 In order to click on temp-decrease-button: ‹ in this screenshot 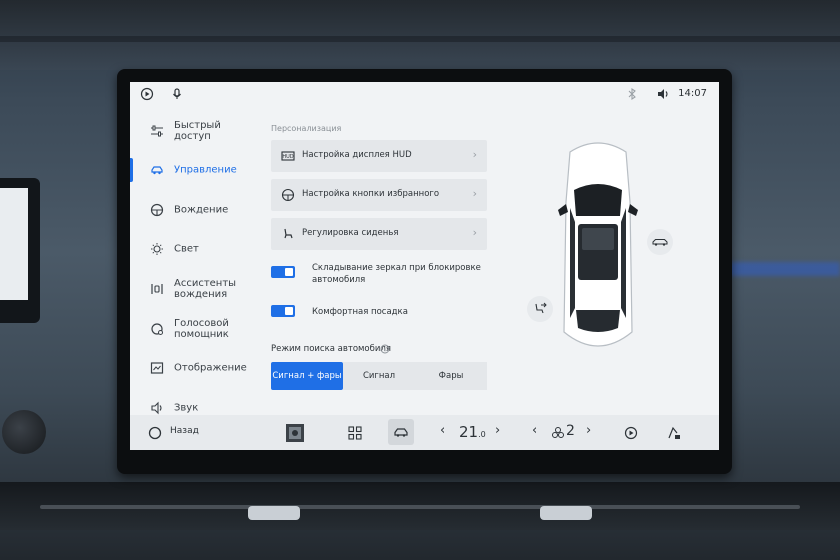, I will do `click(442, 430)`.